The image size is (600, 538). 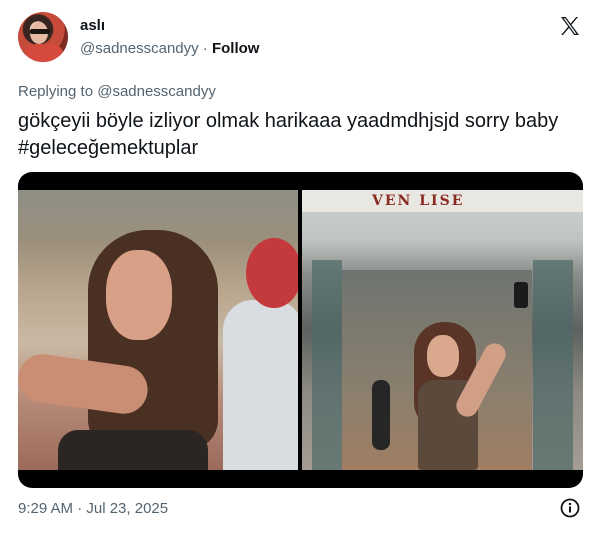 What do you see at coordinates (272, 273) in the screenshot?
I see `photo-left-background-hair` at bounding box center [272, 273].